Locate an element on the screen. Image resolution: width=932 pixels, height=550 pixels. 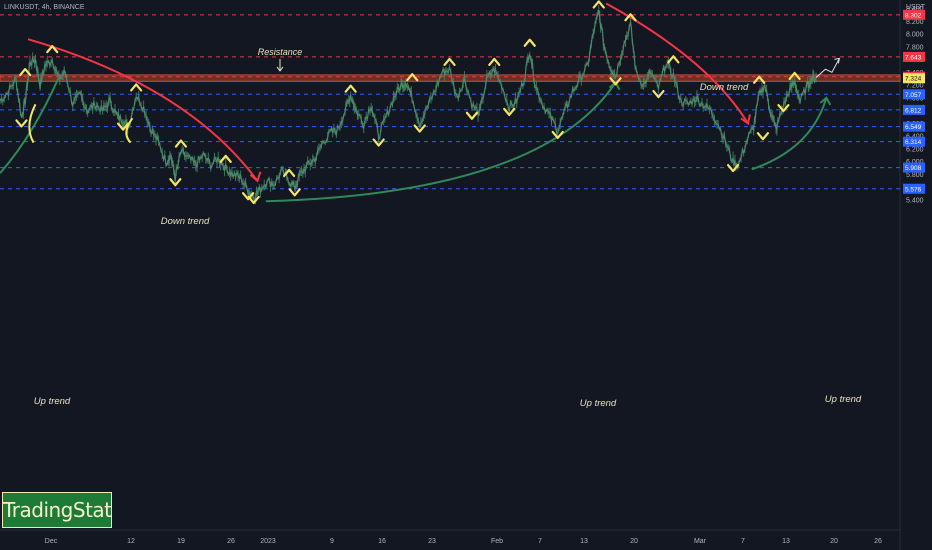
level-label: 5.908 is located at coordinates (913, 168).